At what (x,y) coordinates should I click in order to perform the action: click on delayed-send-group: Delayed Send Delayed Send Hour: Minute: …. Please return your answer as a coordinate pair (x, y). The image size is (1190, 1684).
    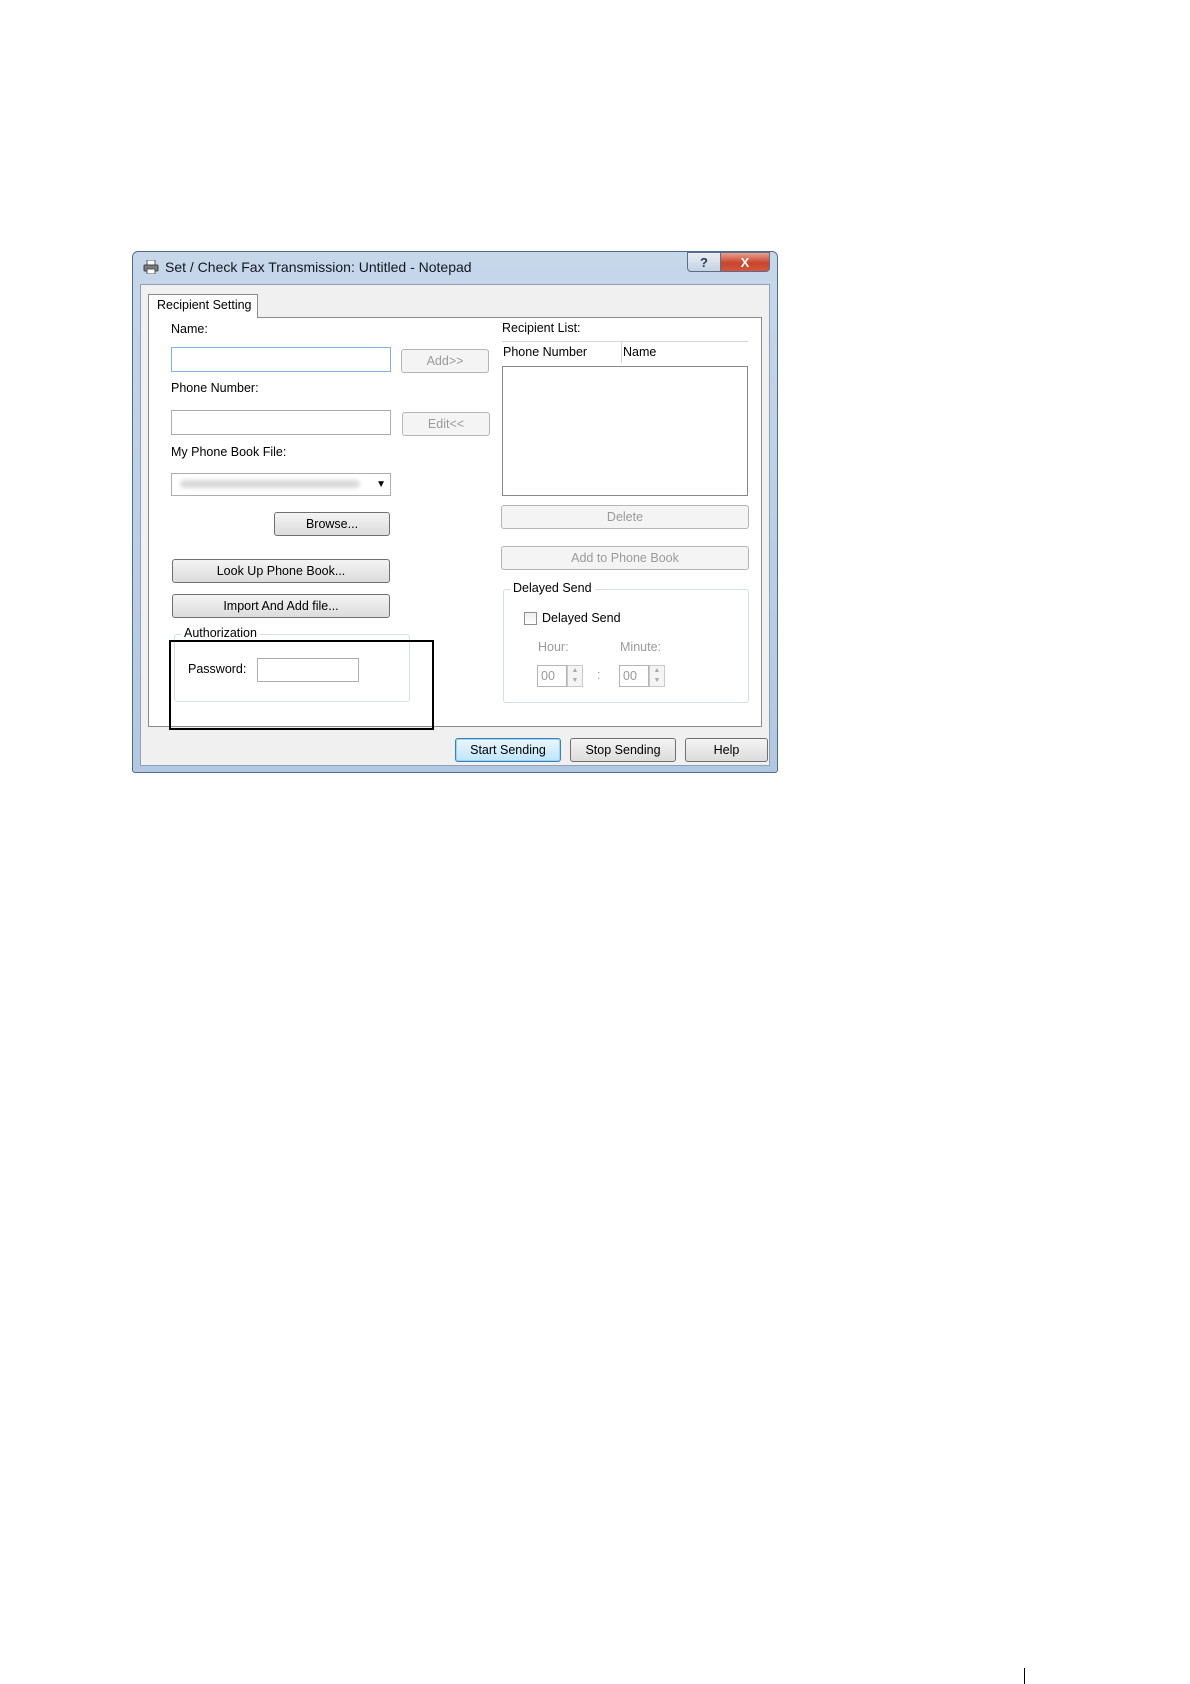
    Looking at the image, I should click on (626, 642).